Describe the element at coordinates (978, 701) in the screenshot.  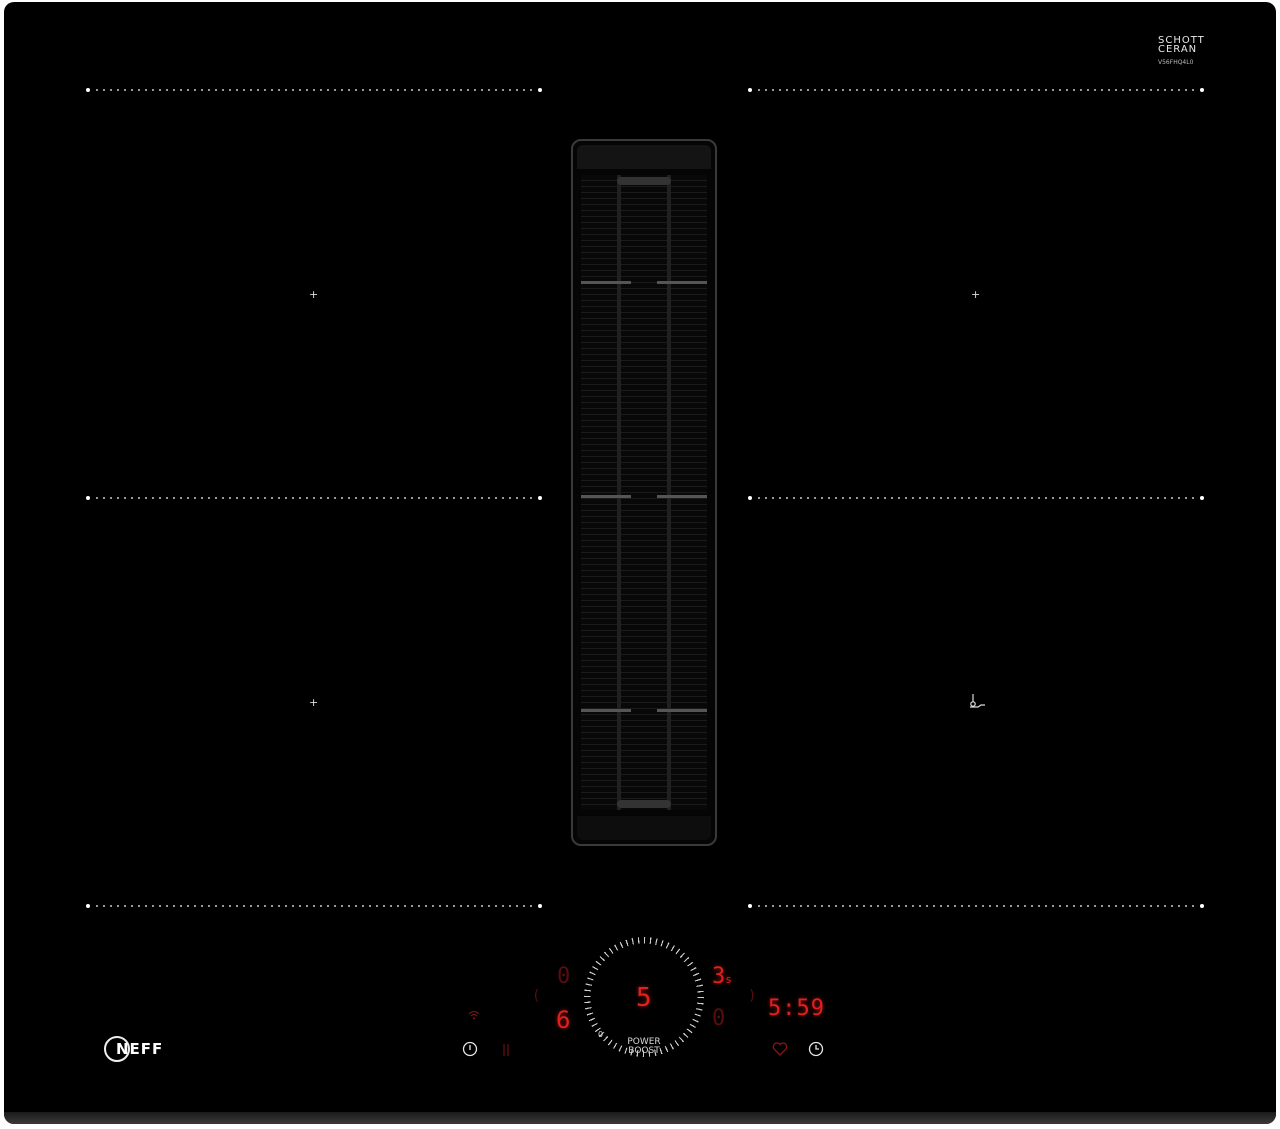
I see `frying-sensor-icon` at that location.